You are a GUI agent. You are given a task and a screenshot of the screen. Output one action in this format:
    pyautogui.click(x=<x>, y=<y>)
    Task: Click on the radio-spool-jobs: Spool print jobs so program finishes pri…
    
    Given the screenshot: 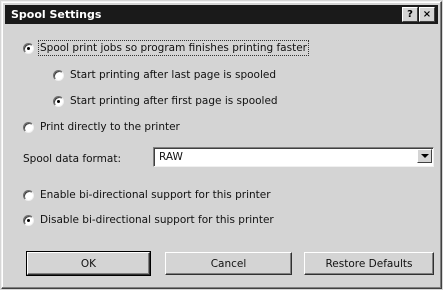 What is the action you would take?
    pyautogui.click(x=166, y=48)
    